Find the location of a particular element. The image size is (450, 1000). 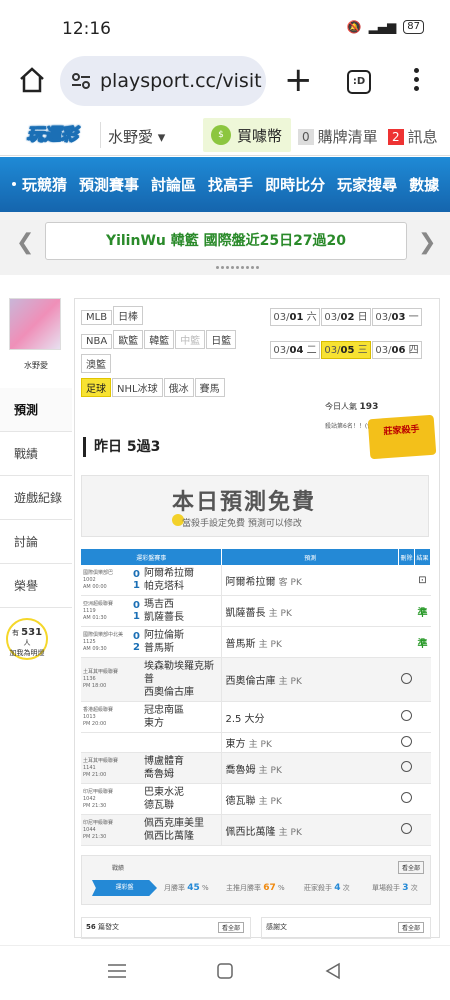

table-row: 國際俱樂部巴 1002 AM 00:00 0 1 阿爾希拉爾 帕克塔科 阿爾希拉爾 客 PK ⊡ is located at coordinates (256, 580).